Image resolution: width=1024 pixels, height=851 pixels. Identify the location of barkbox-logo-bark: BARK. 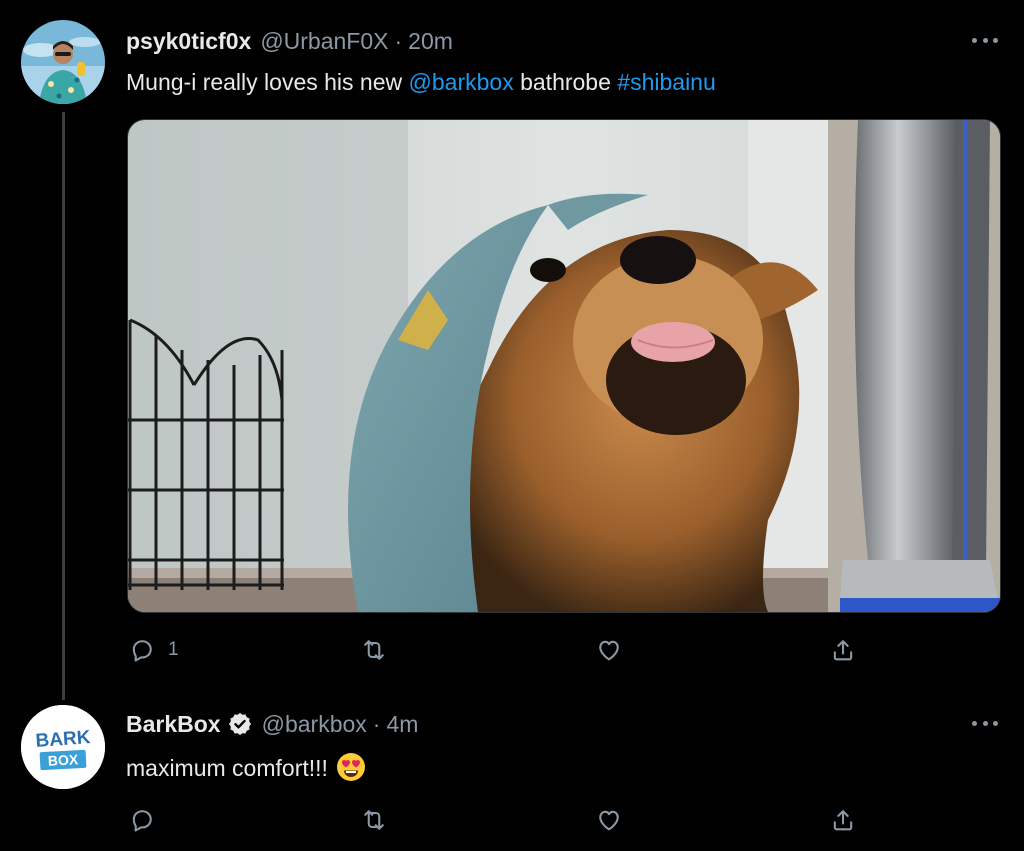
(63, 739).